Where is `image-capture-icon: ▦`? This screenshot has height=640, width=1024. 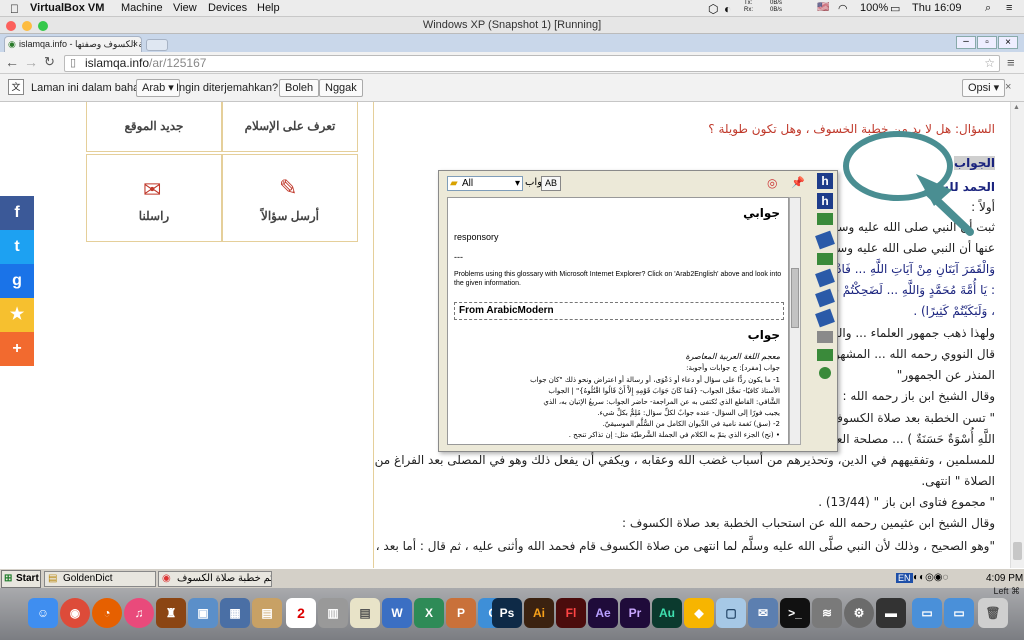
image-capture-icon: ▦ is located at coordinates (235, 613).